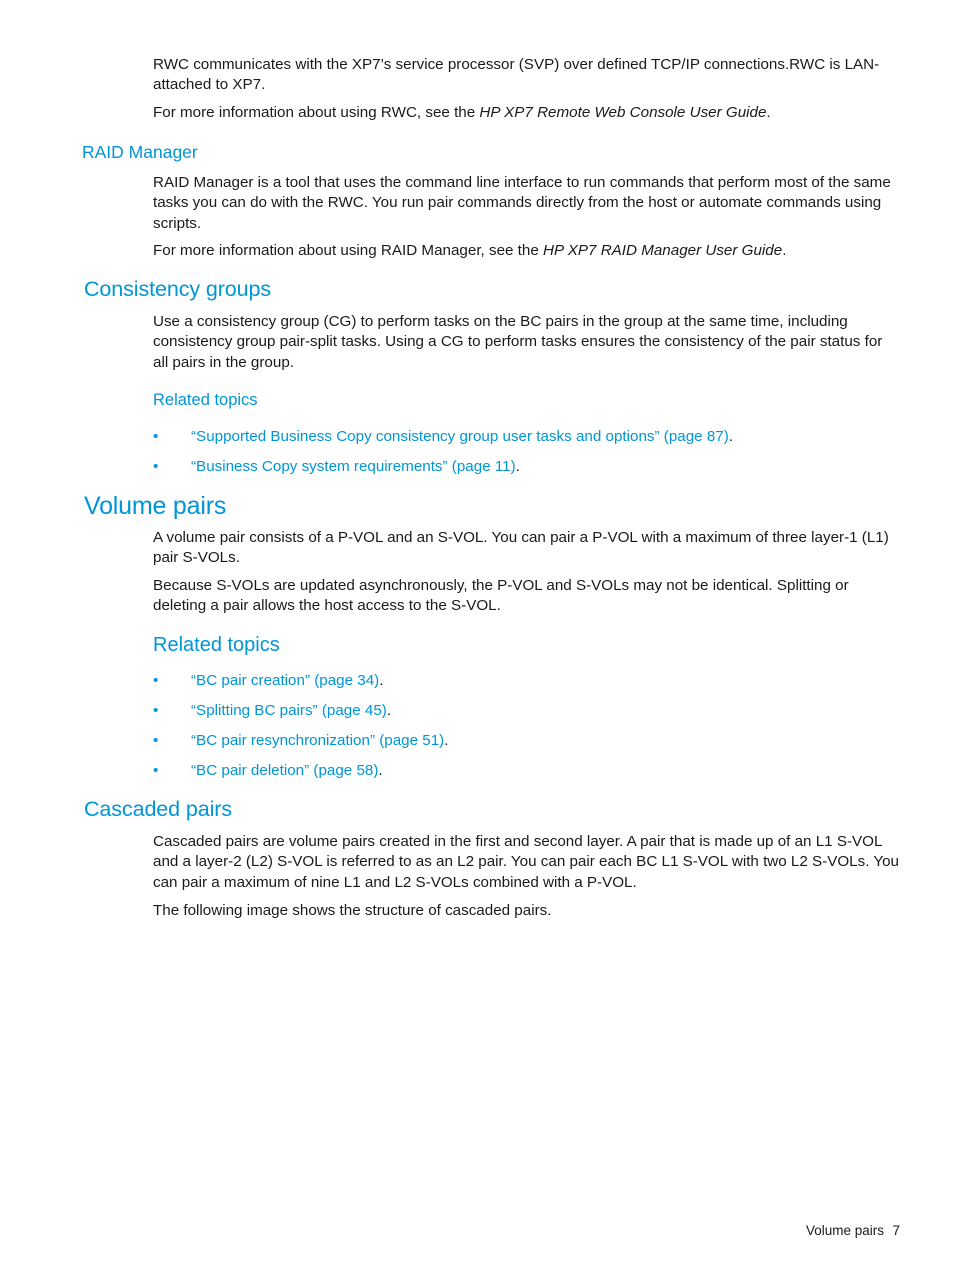 This screenshot has width=954, height=1271. I want to click on heading-raid-manager: RAID Manager, so click(140, 152).